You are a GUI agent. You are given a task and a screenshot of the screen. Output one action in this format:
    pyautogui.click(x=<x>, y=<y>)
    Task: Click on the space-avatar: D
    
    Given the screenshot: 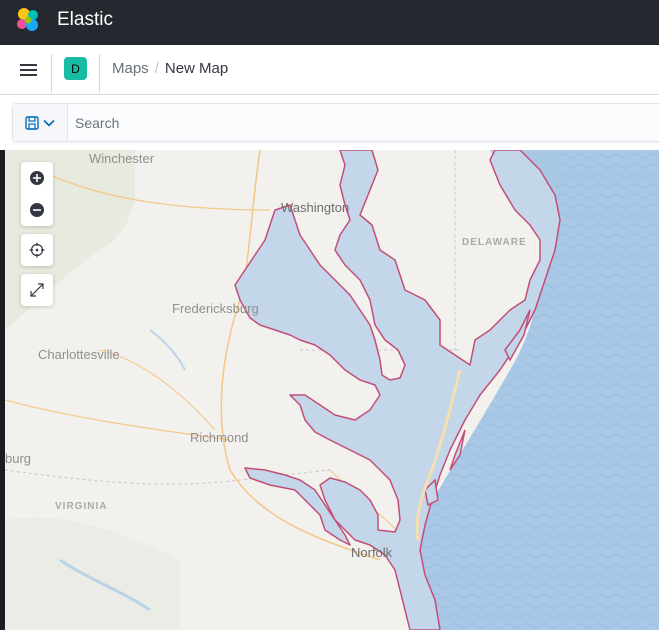 What is the action you would take?
    pyautogui.click(x=75, y=68)
    